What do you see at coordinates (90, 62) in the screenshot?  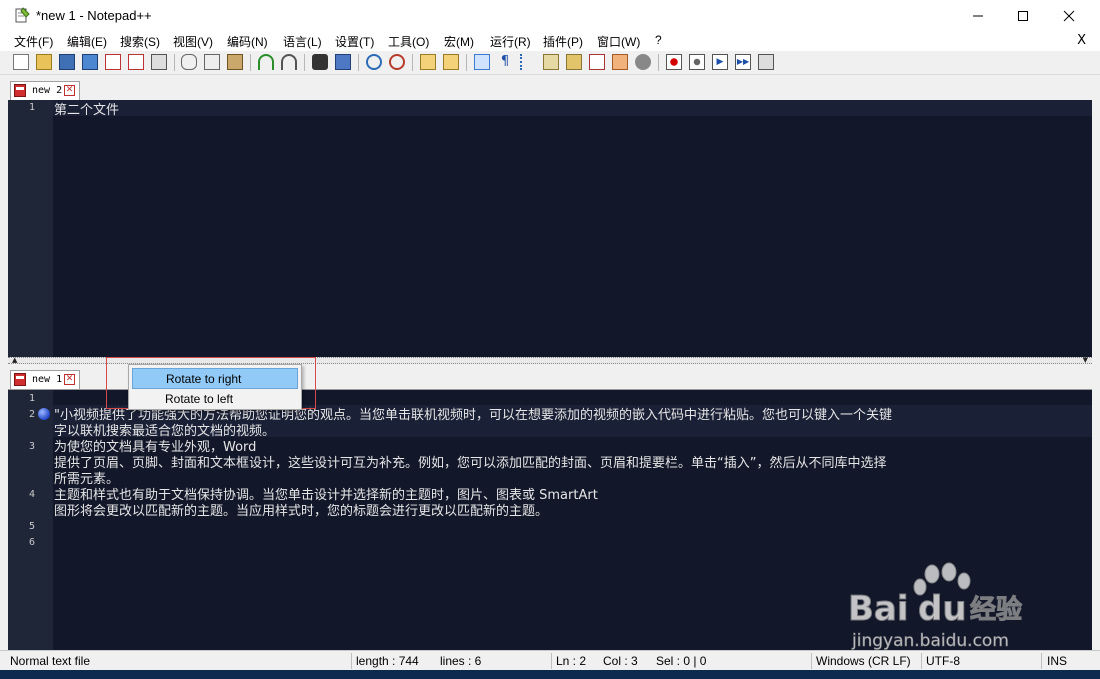 I see `save-all-icon` at bounding box center [90, 62].